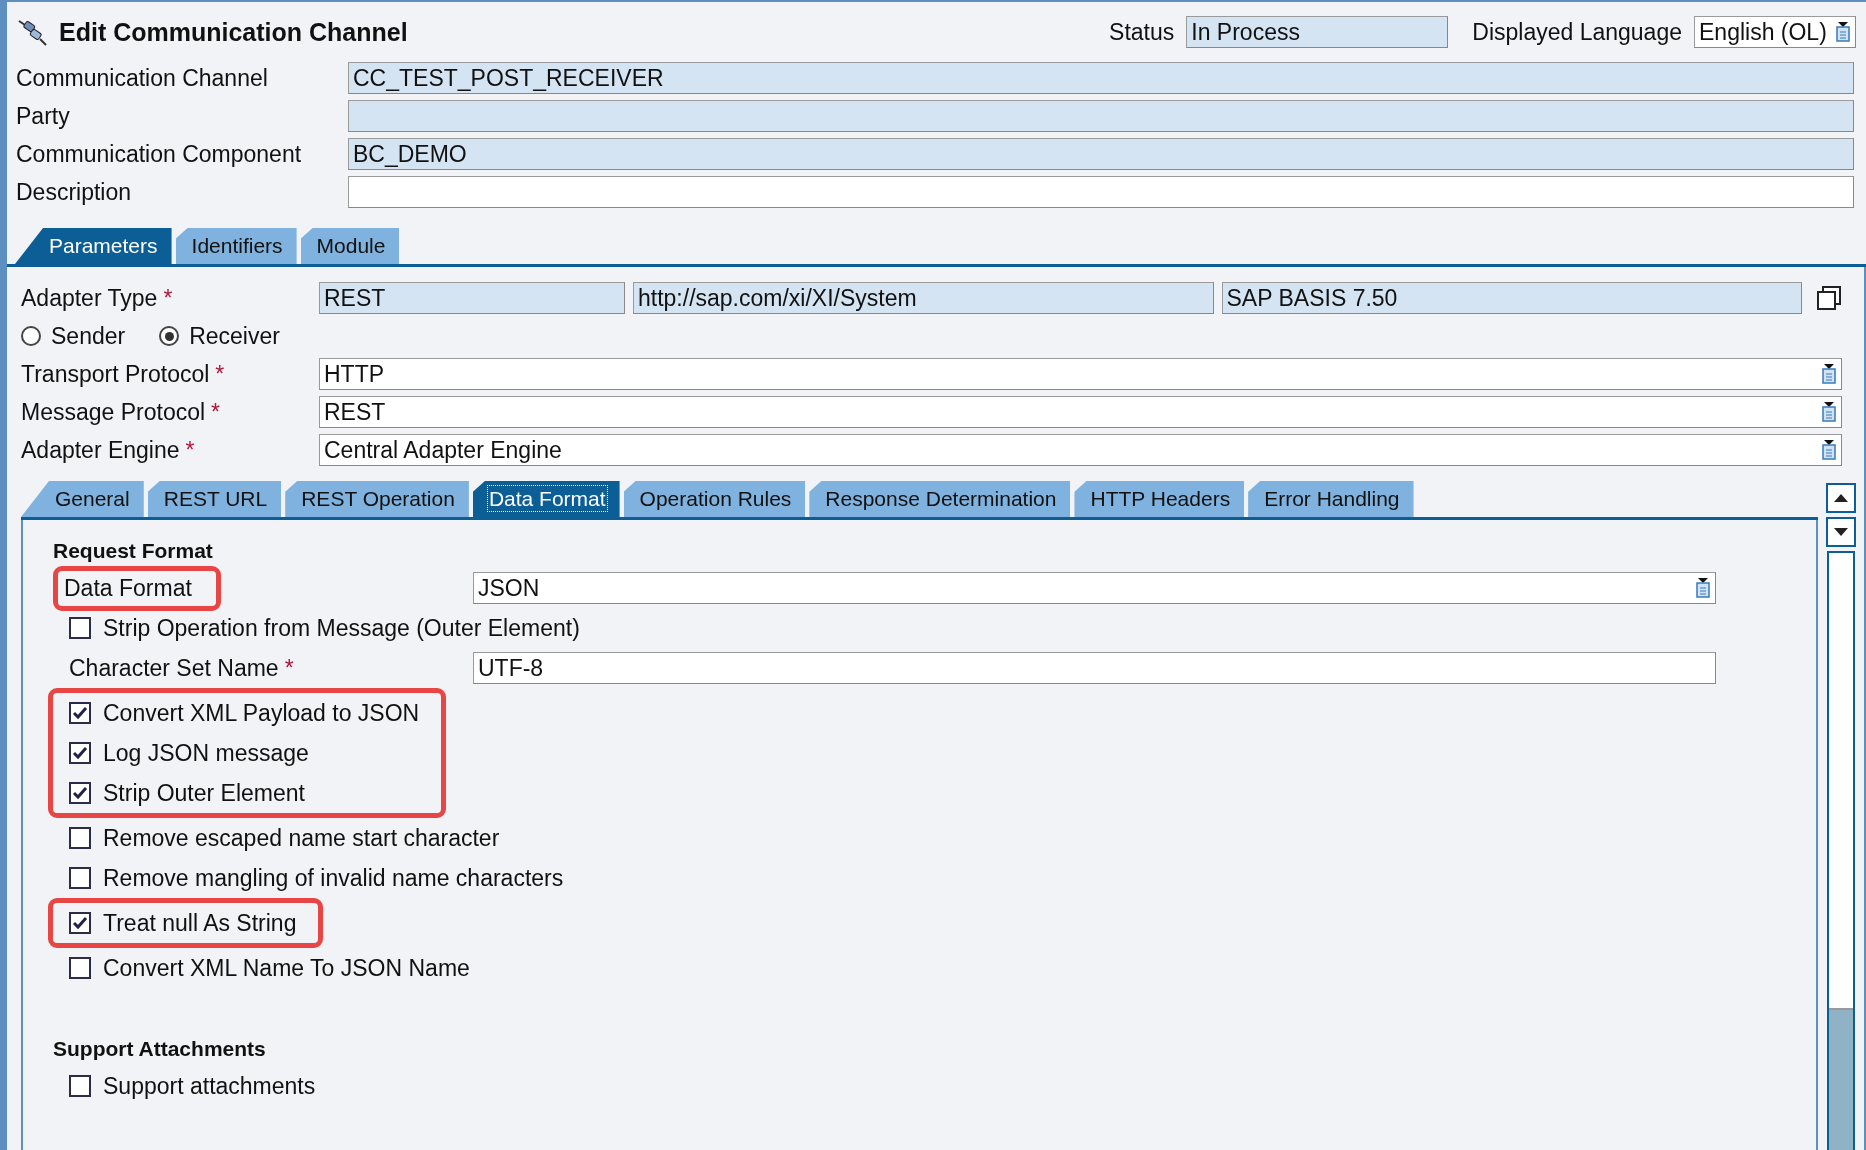 The height and width of the screenshot is (1150, 1866). Describe the element at coordinates (160, 1049) in the screenshot. I see `section-title: Support Attachments` at that location.